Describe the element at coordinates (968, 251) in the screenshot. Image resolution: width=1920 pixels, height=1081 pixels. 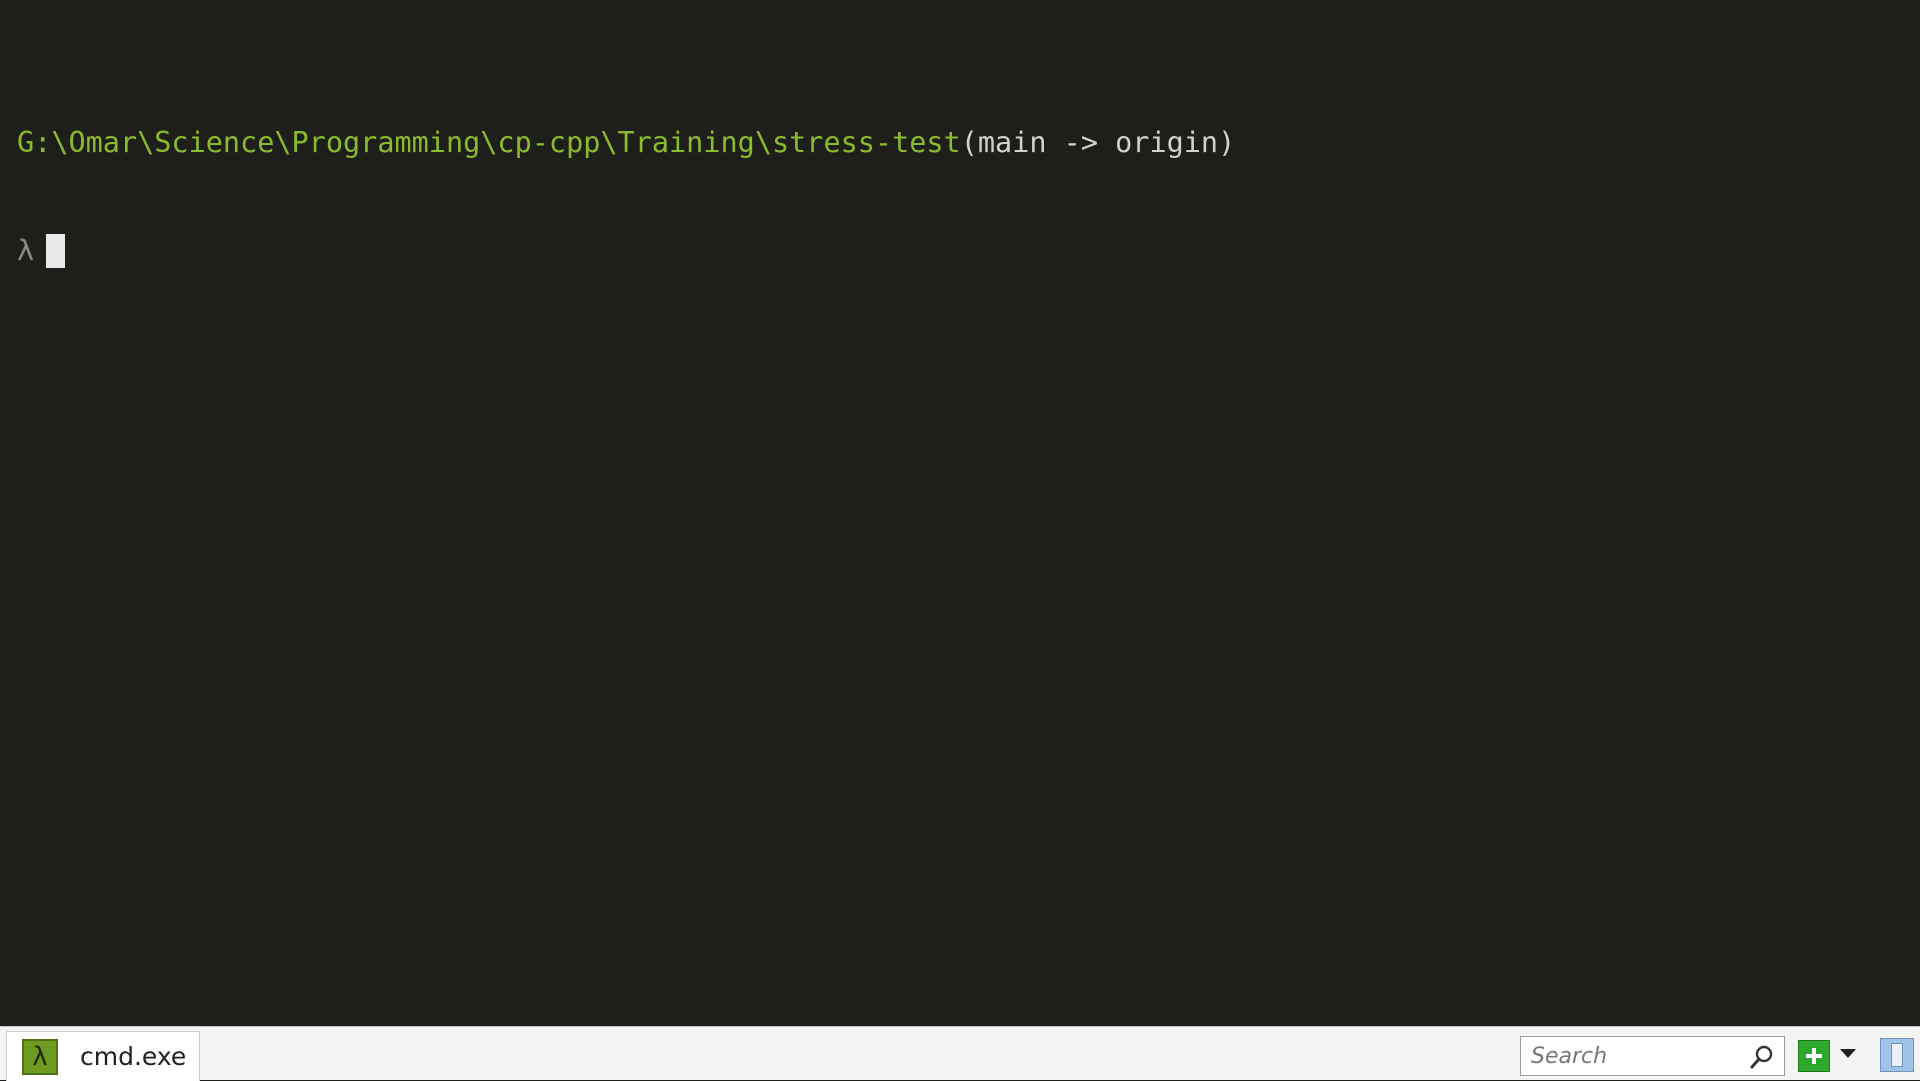
I see `prompt-input-line: λ` at that location.